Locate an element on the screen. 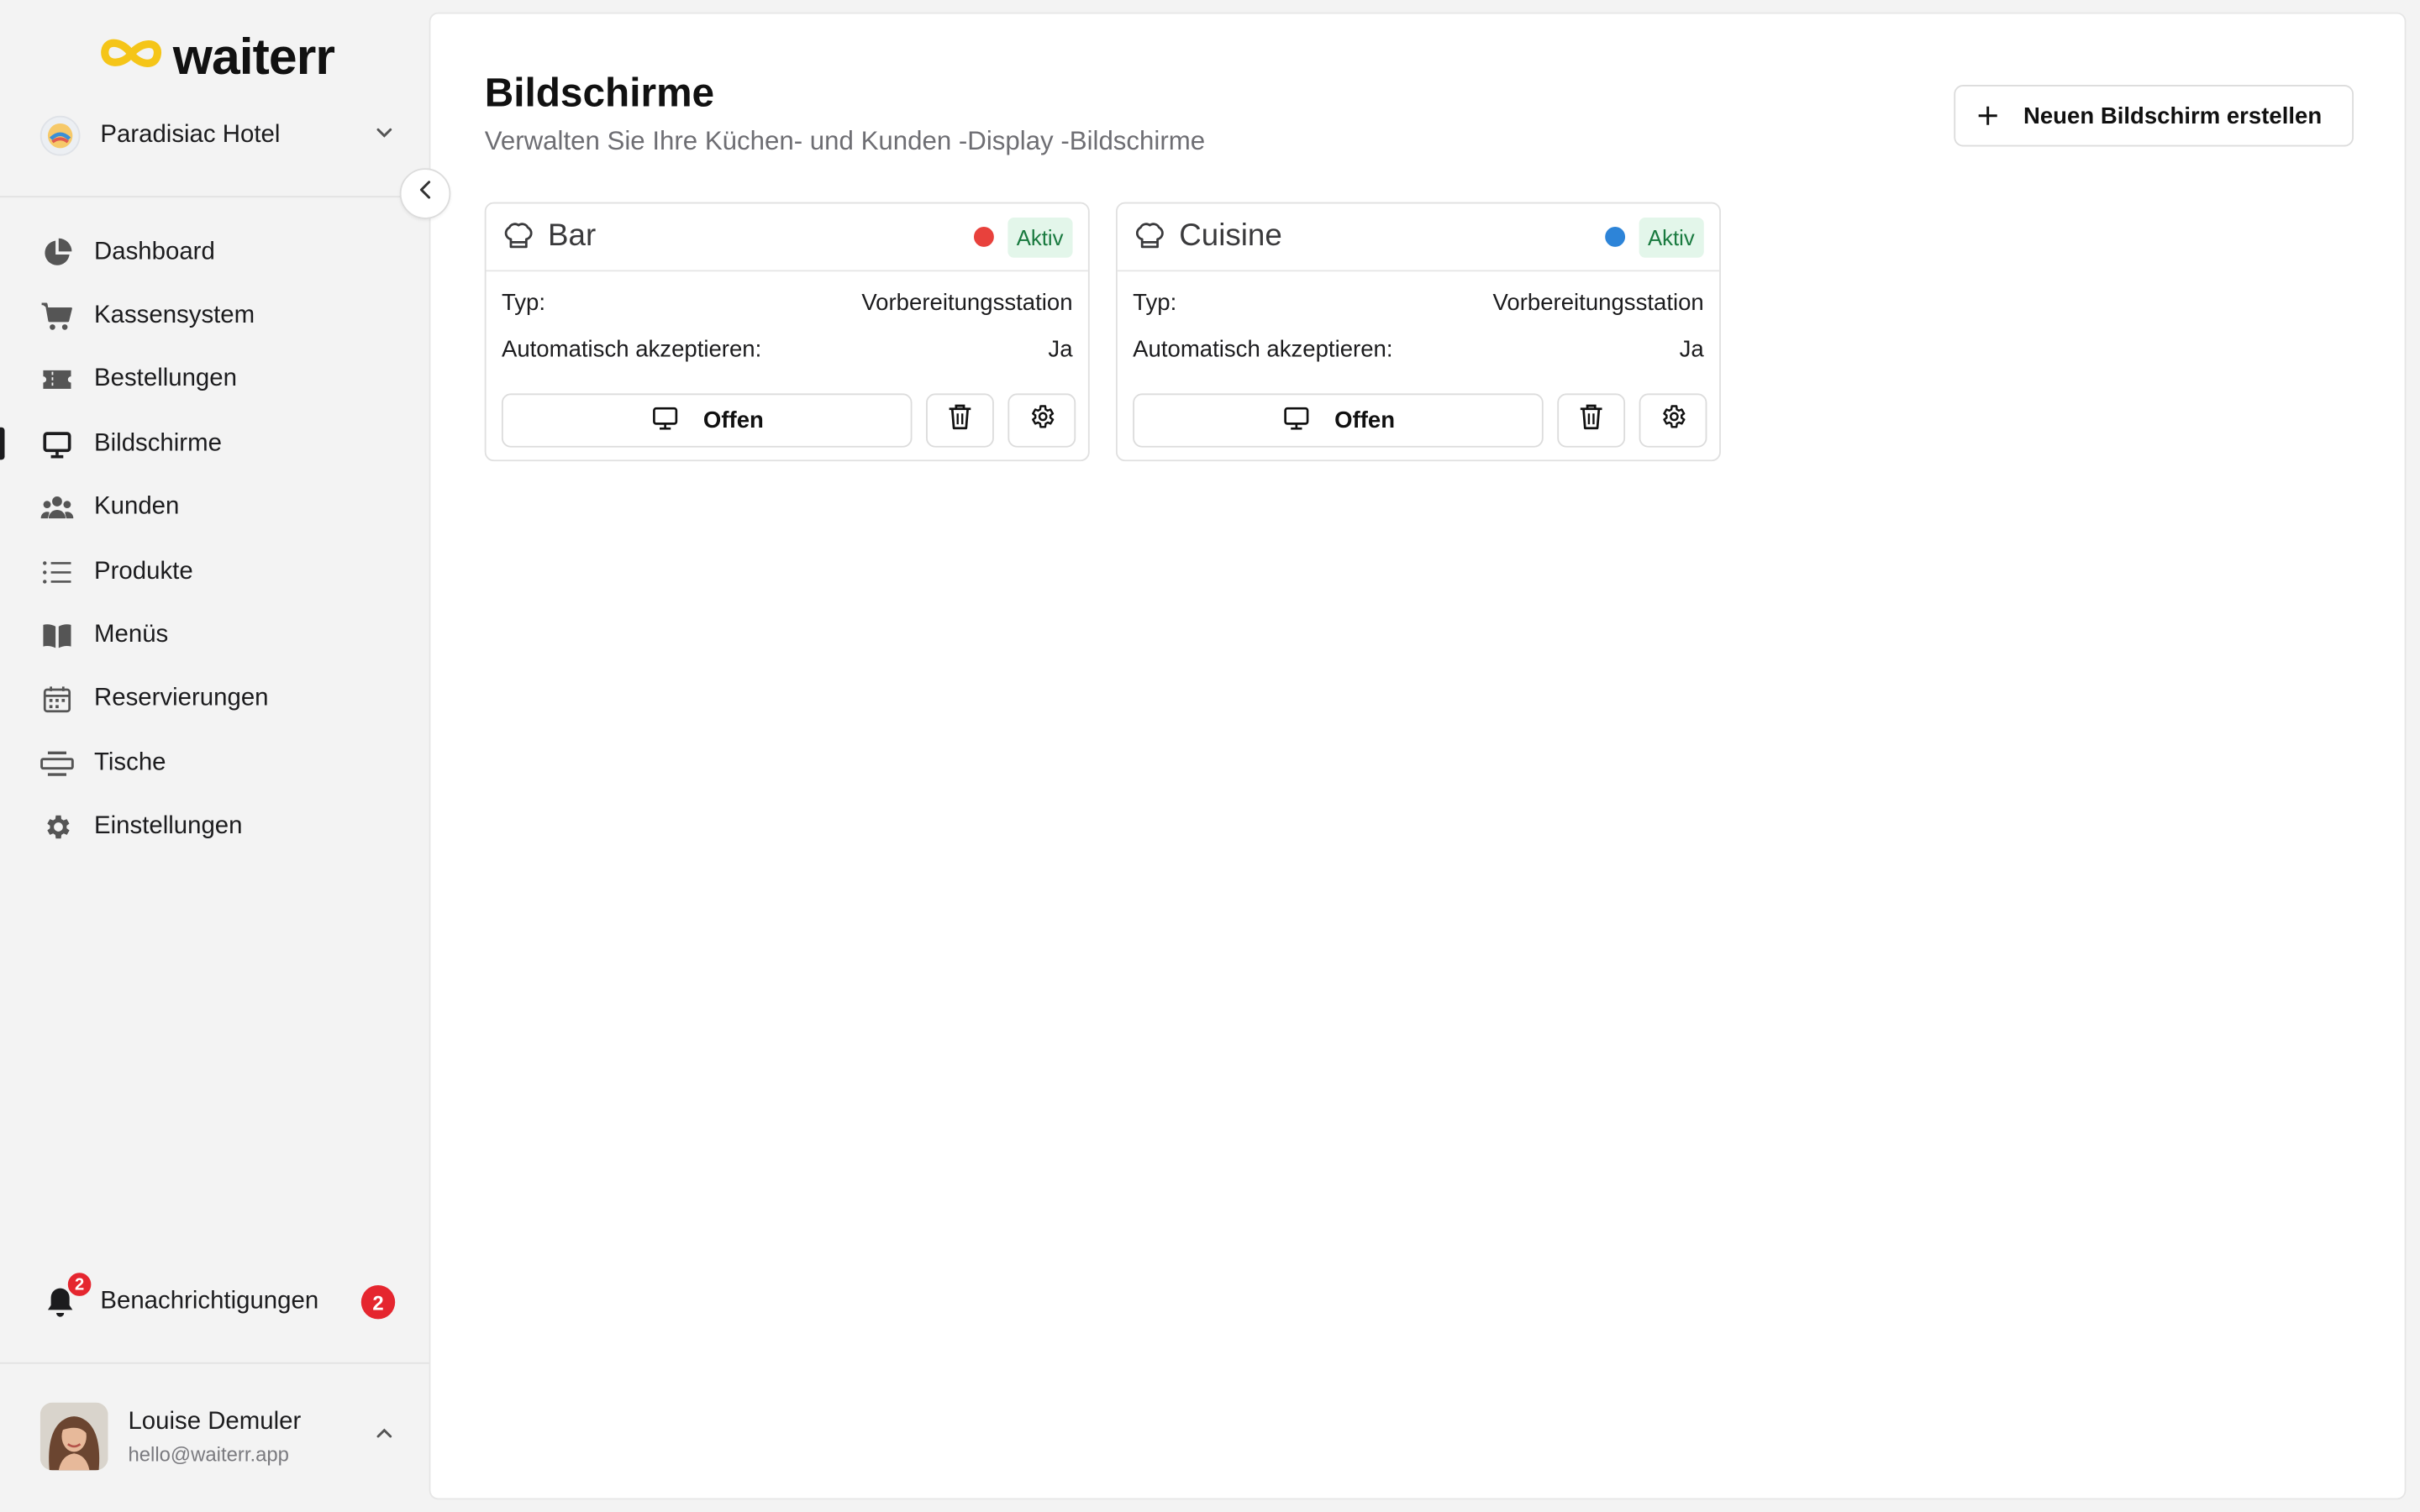 The height and width of the screenshot is (1512, 2420). sidebar-item-label: Produkte is located at coordinates (143, 571).